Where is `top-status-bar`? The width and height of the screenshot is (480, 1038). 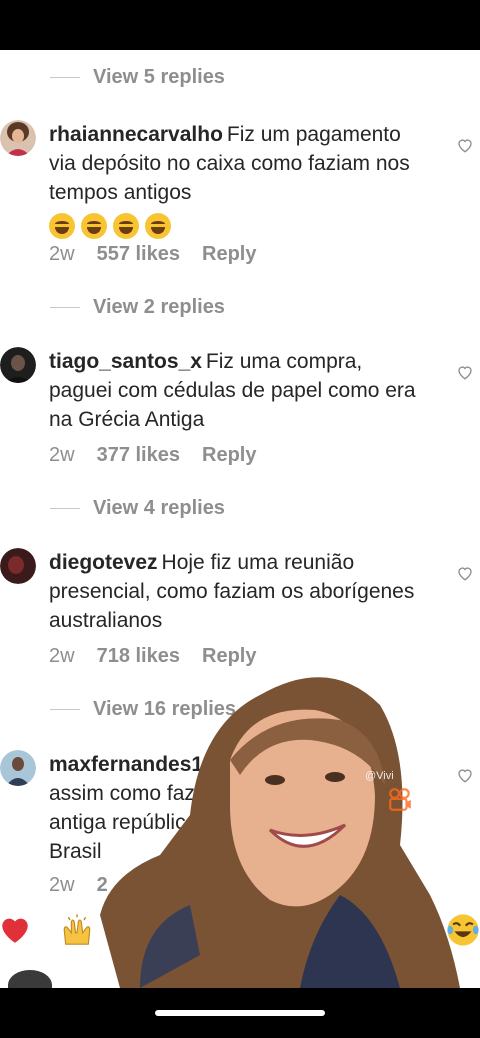 top-status-bar is located at coordinates (240, 25).